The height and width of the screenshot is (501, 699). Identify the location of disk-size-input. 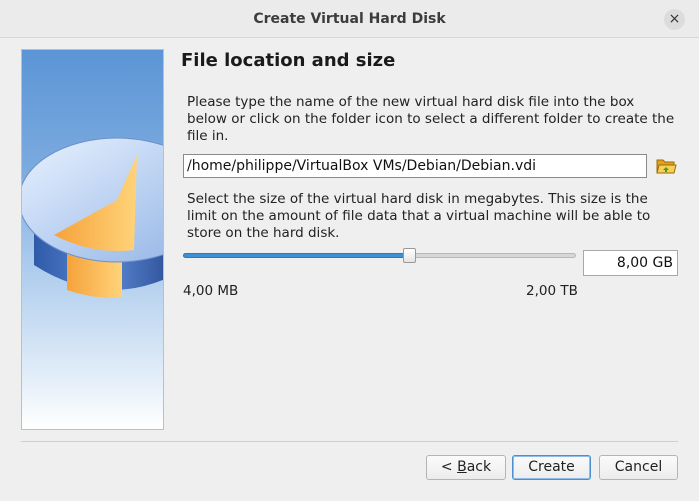
(630, 263).